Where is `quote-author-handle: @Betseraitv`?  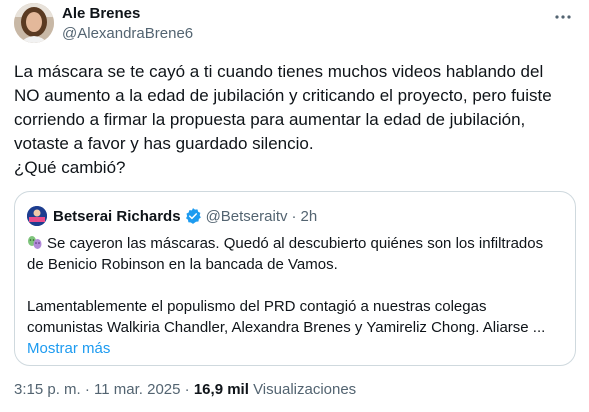
quote-author-handle: @Betseraitv is located at coordinates (247, 216).